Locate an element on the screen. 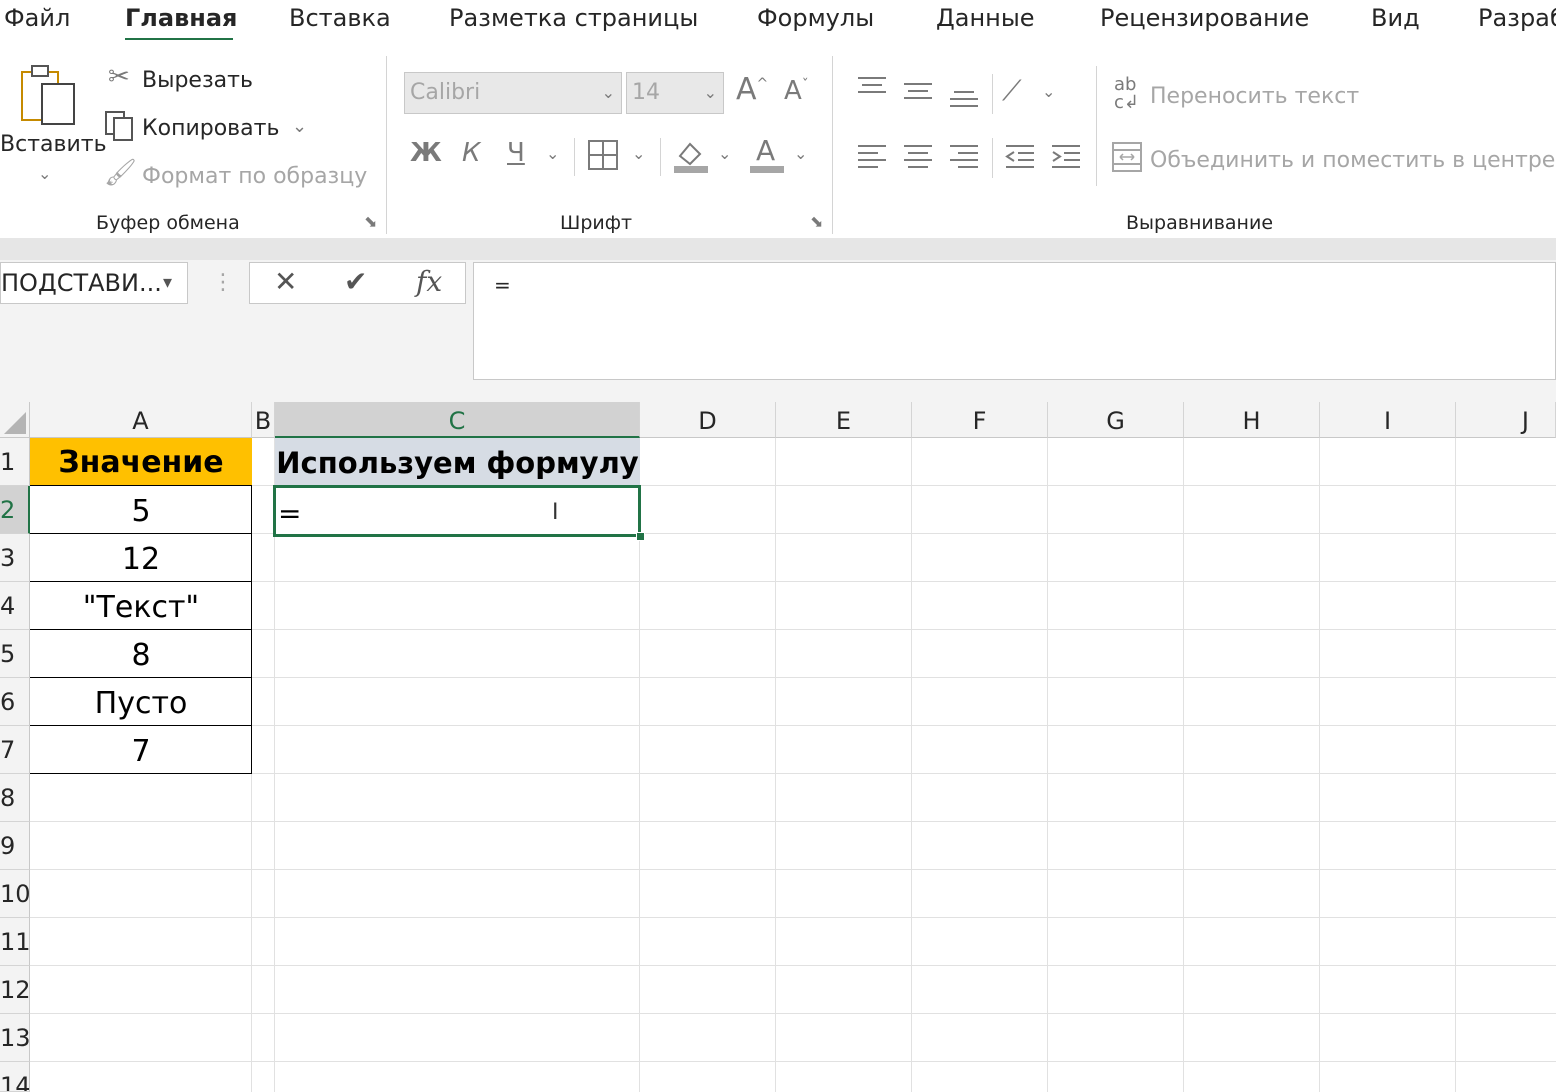  merge-center-icon is located at coordinates (1127, 159).